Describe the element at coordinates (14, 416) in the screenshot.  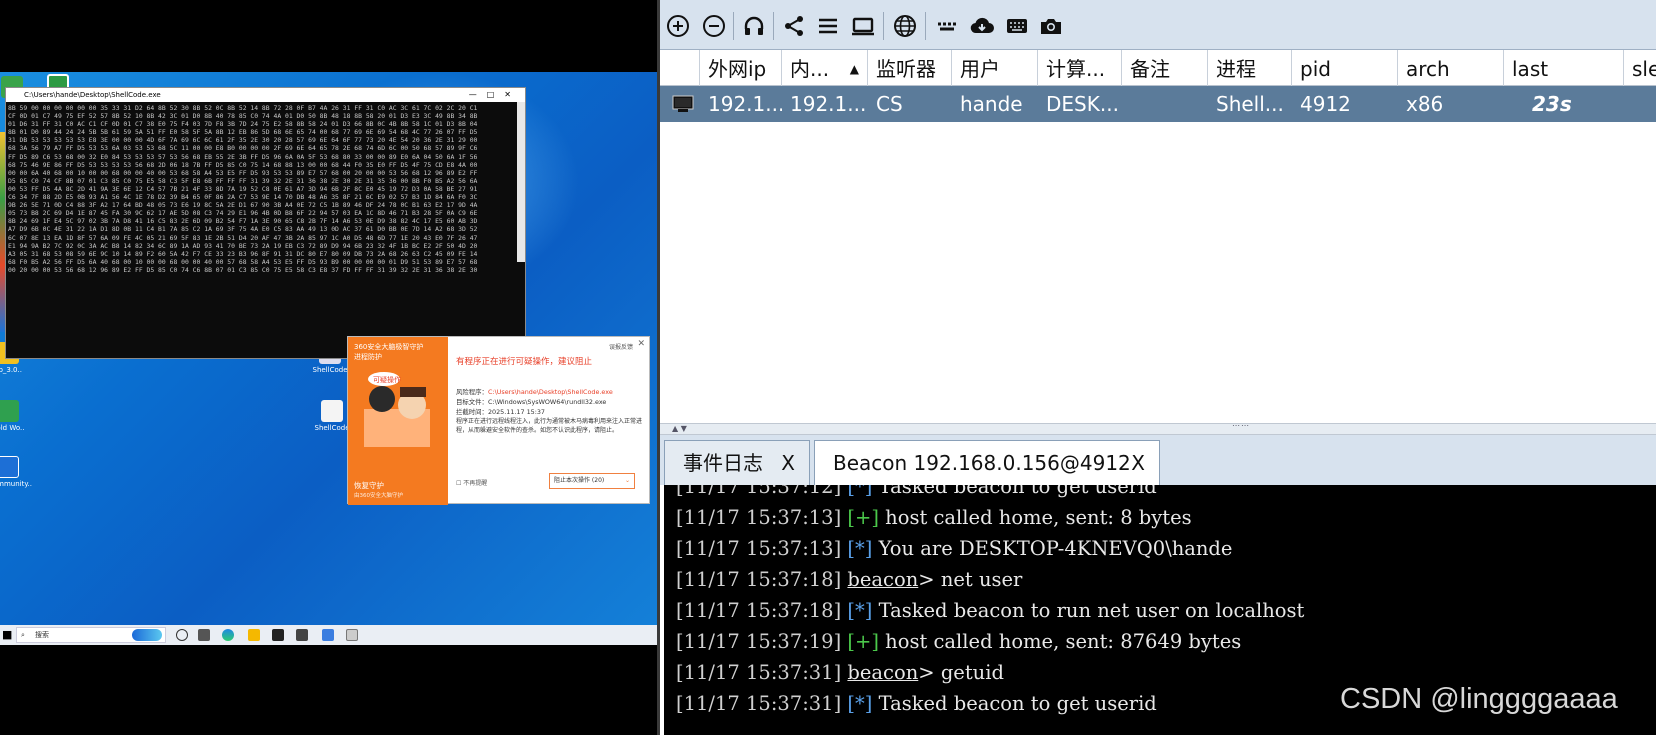
I see `desktop-icon: Cold Wo..` at that location.